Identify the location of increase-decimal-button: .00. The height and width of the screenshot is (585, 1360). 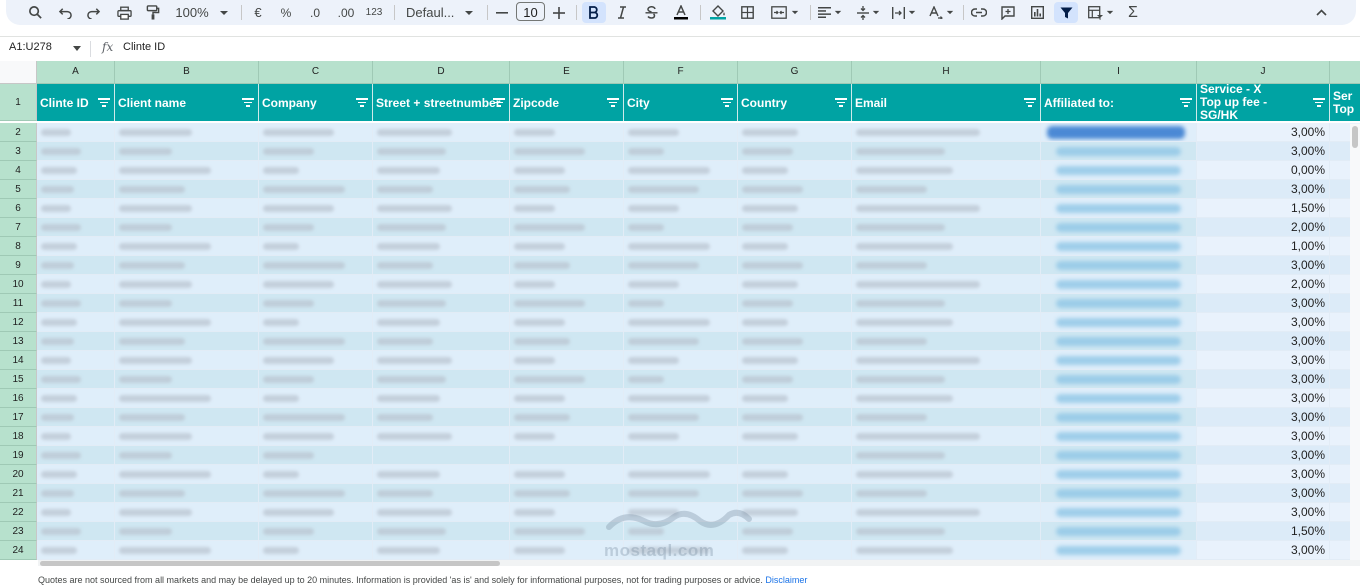
(346, 12).